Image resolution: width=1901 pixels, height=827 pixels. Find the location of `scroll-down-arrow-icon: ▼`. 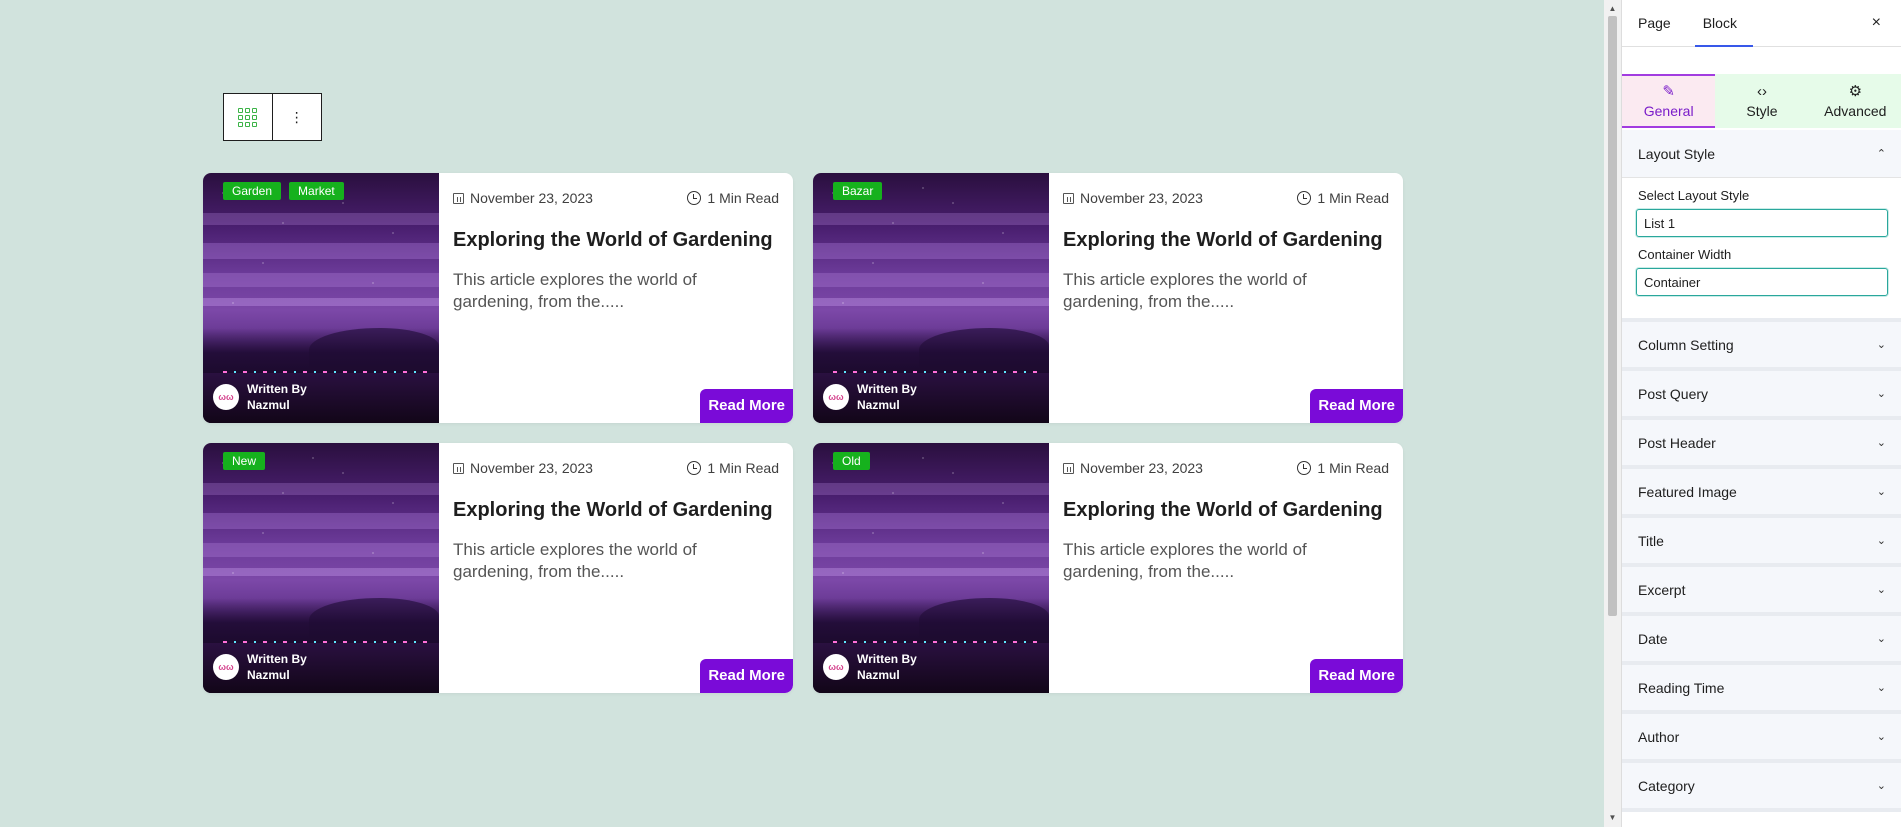

scroll-down-arrow-icon: ▼ is located at coordinates (1612, 818).